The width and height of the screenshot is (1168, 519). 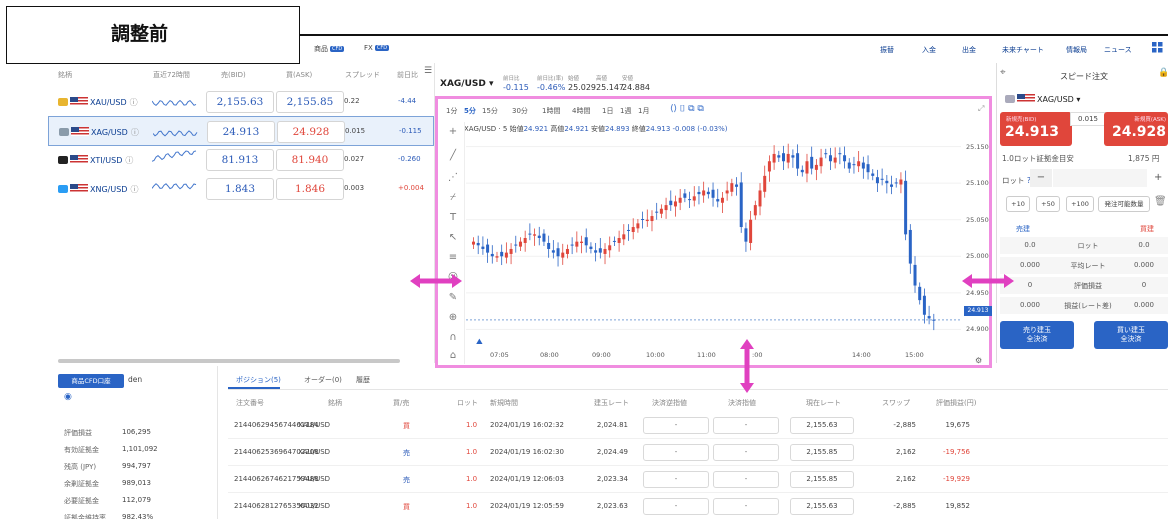 What do you see at coordinates (1147, 229) in the screenshot?
I see `buy-col-label: 買建` at bounding box center [1147, 229].